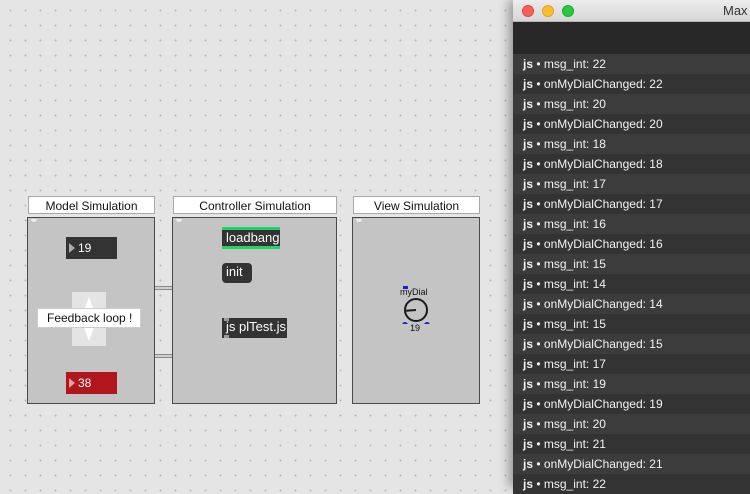  I want to click on console-log-row: js • onMyDialChanged: 18, so click(631, 164).